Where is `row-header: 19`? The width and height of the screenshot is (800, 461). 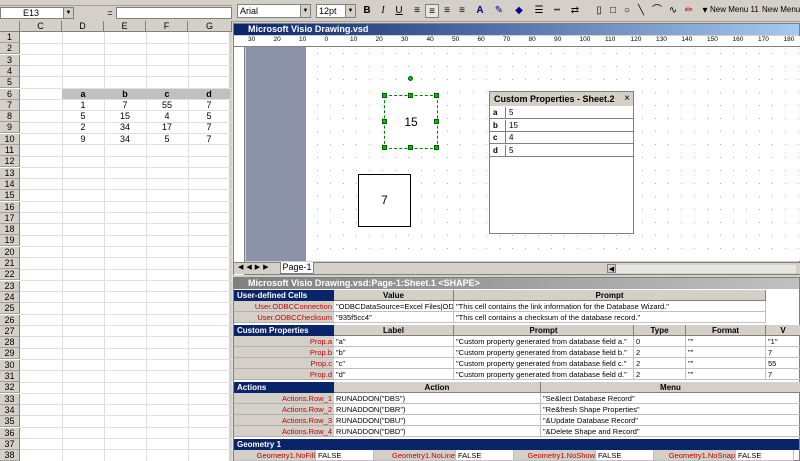 row-header: 19 is located at coordinates (10, 241).